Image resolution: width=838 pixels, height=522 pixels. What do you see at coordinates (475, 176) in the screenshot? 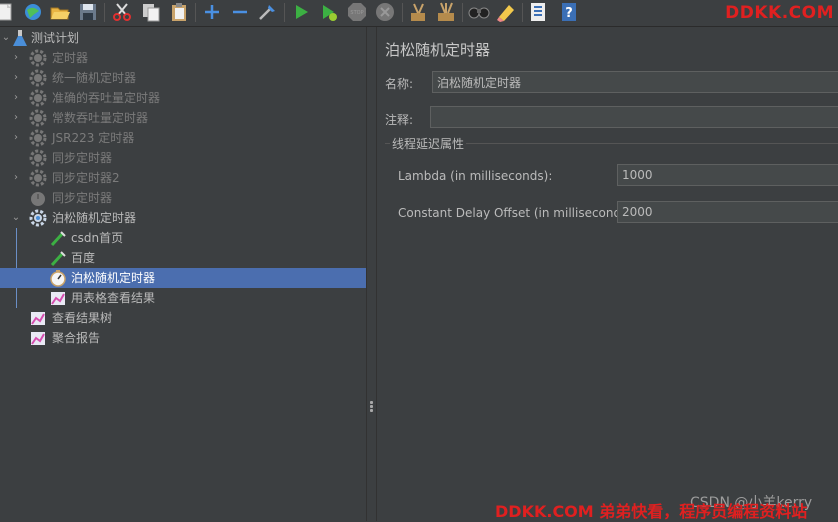
I see `lambda-label: Lambda (in milliseconds):` at bounding box center [475, 176].